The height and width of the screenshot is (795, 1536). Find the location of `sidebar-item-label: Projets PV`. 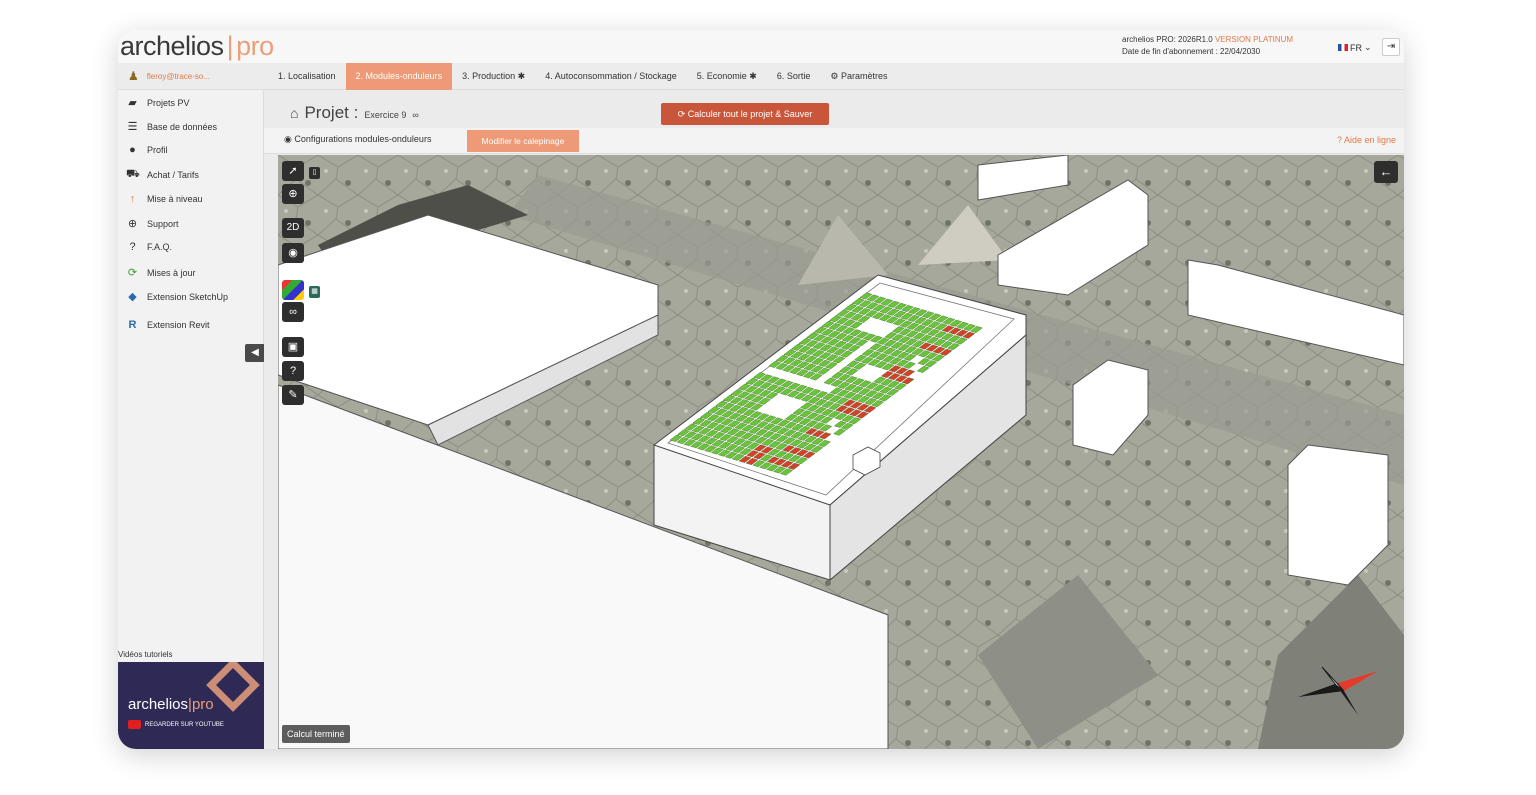

sidebar-item-label: Projets PV is located at coordinates (168, 102).